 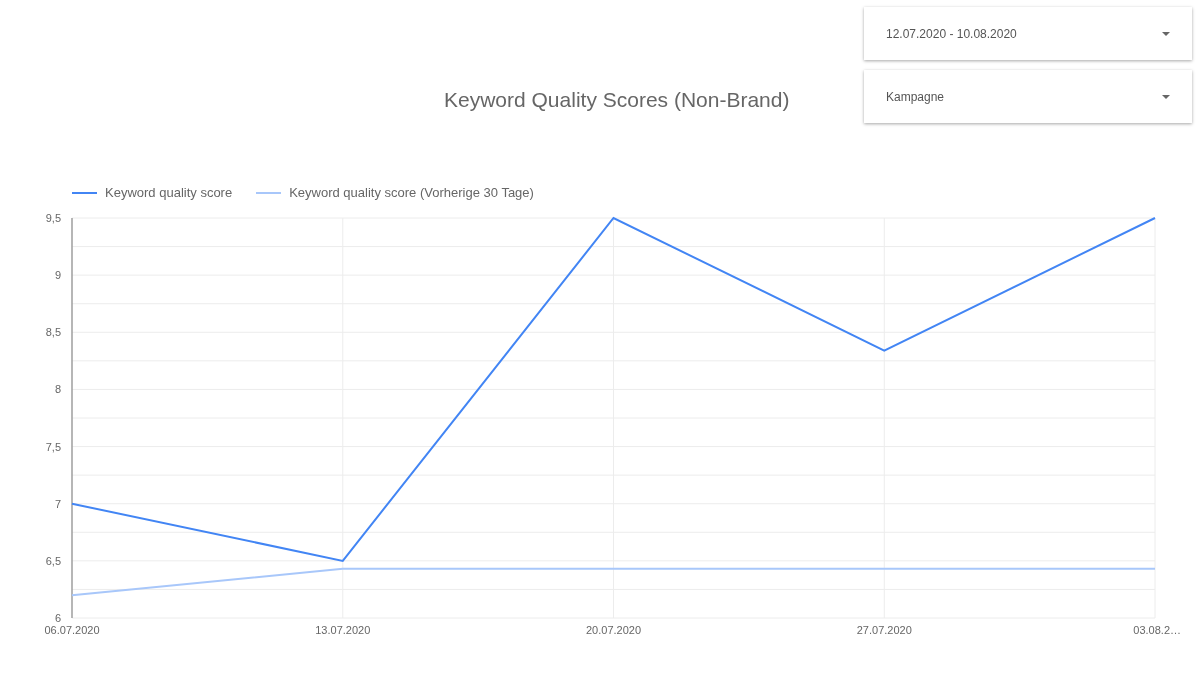 I want to click on y-tick-label: 9,5, so click(x=53, y=218).